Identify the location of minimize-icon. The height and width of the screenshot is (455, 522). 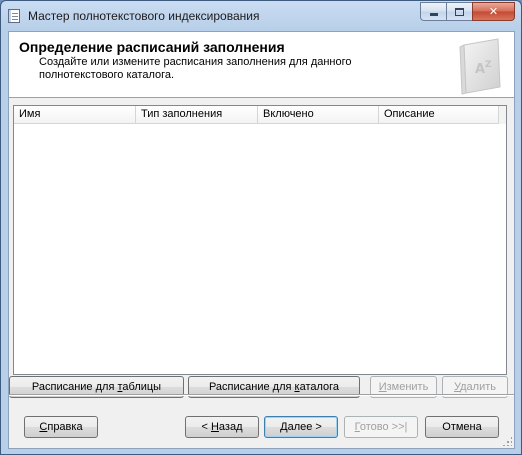
(433, 14).